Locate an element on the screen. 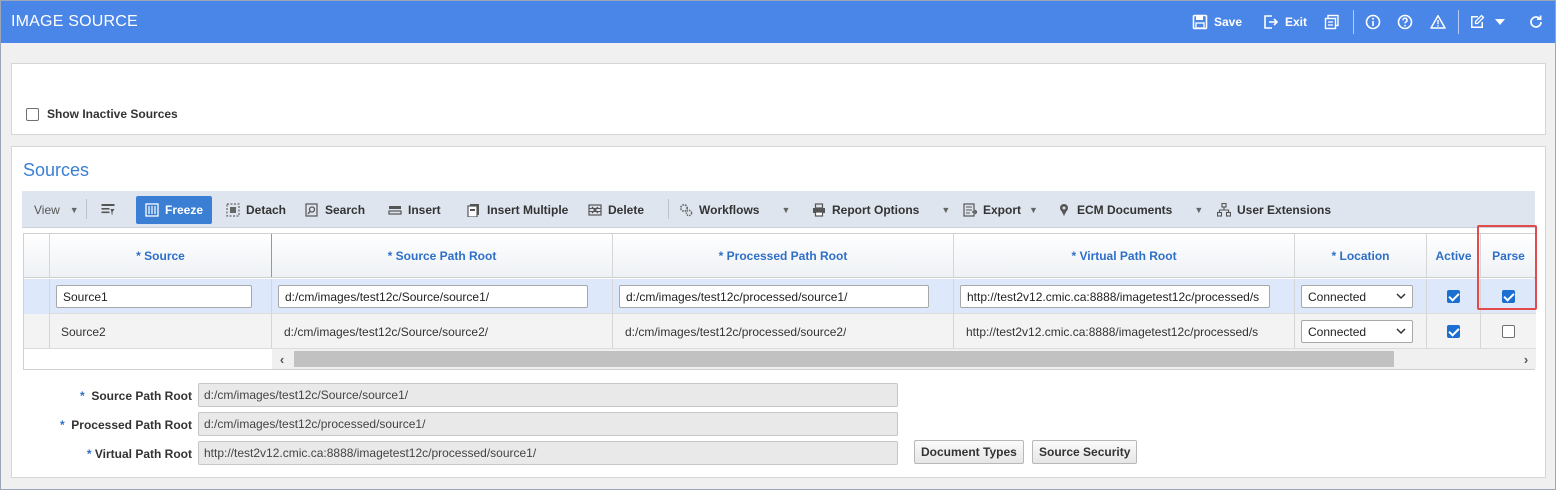  search-label: Search is located at coordinates (345, 210).